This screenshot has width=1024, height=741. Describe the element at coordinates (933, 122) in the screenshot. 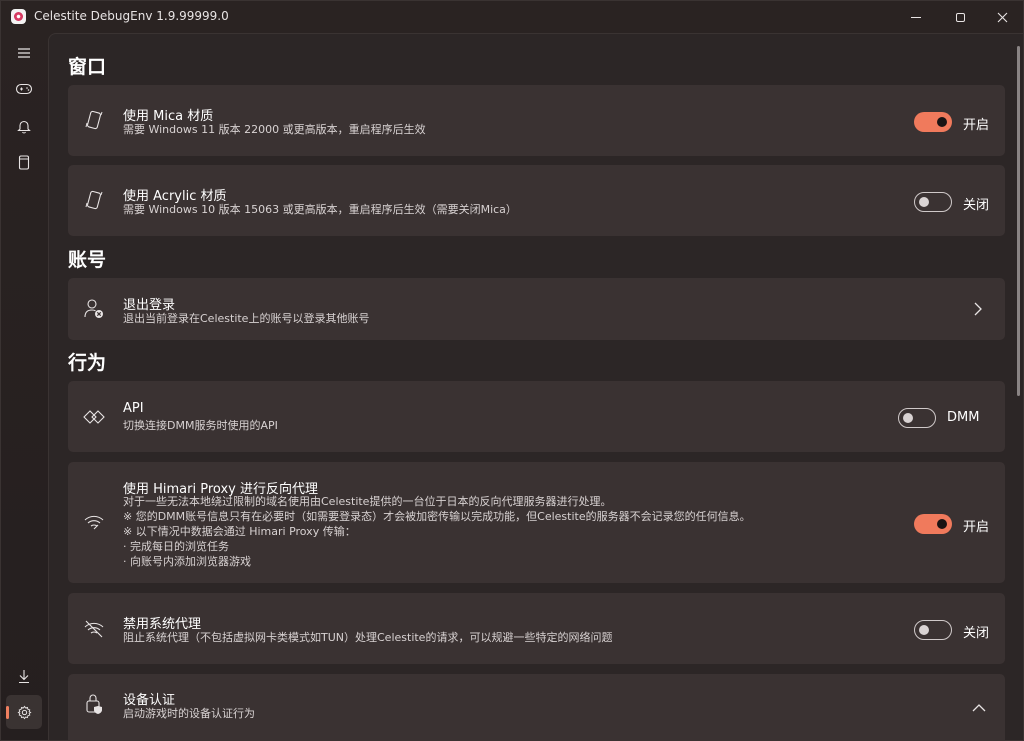

I see `mica-toggle` at that location.